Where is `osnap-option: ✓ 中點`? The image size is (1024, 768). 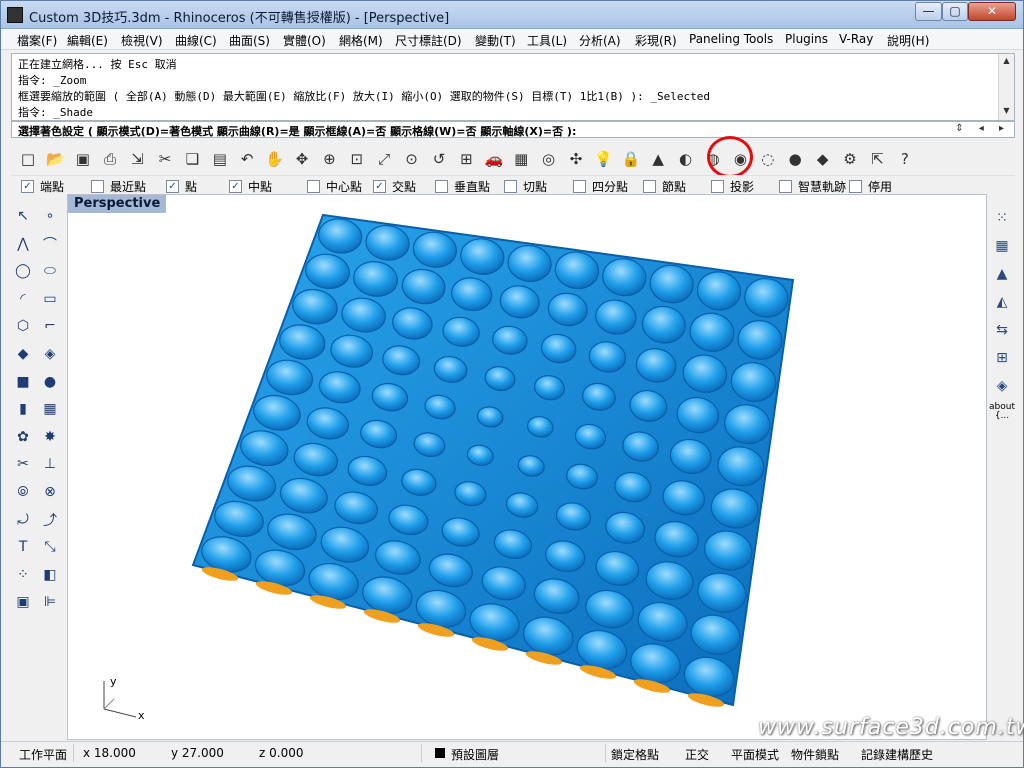 osnap-option: ✓ 中點 is located at coordinates (250, 186).